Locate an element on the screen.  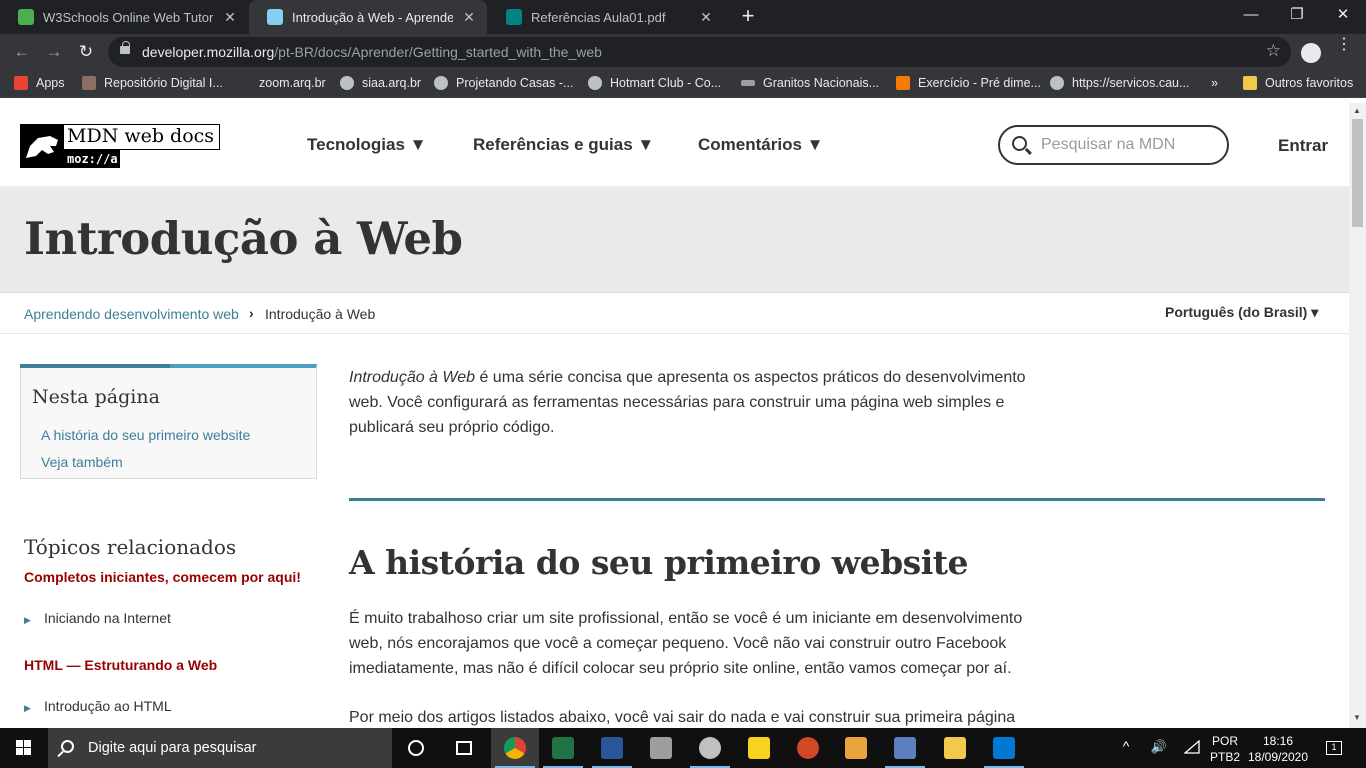
taskbar-sticky-notes is located at coordinates (759, 748).